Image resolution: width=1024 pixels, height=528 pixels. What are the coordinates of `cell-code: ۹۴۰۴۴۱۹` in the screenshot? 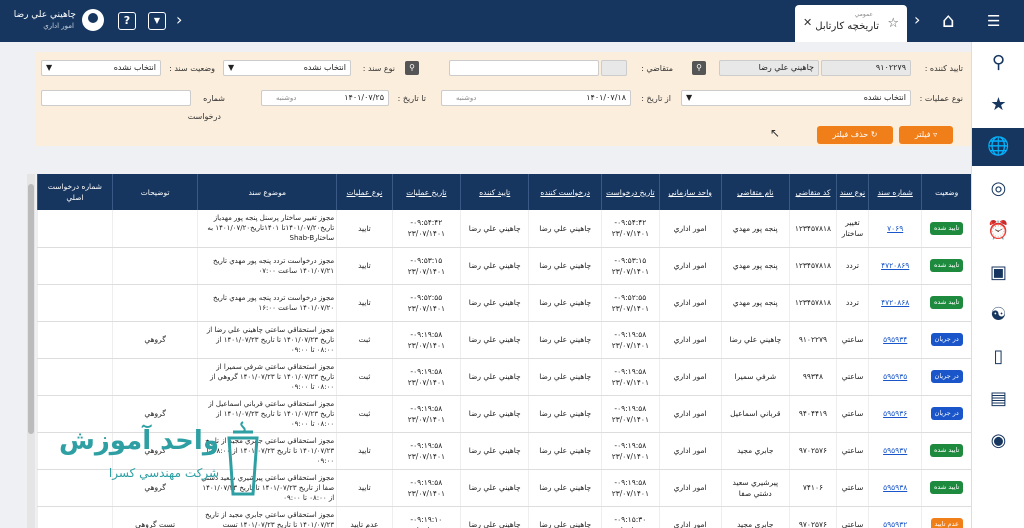 It's located at (812, 414).